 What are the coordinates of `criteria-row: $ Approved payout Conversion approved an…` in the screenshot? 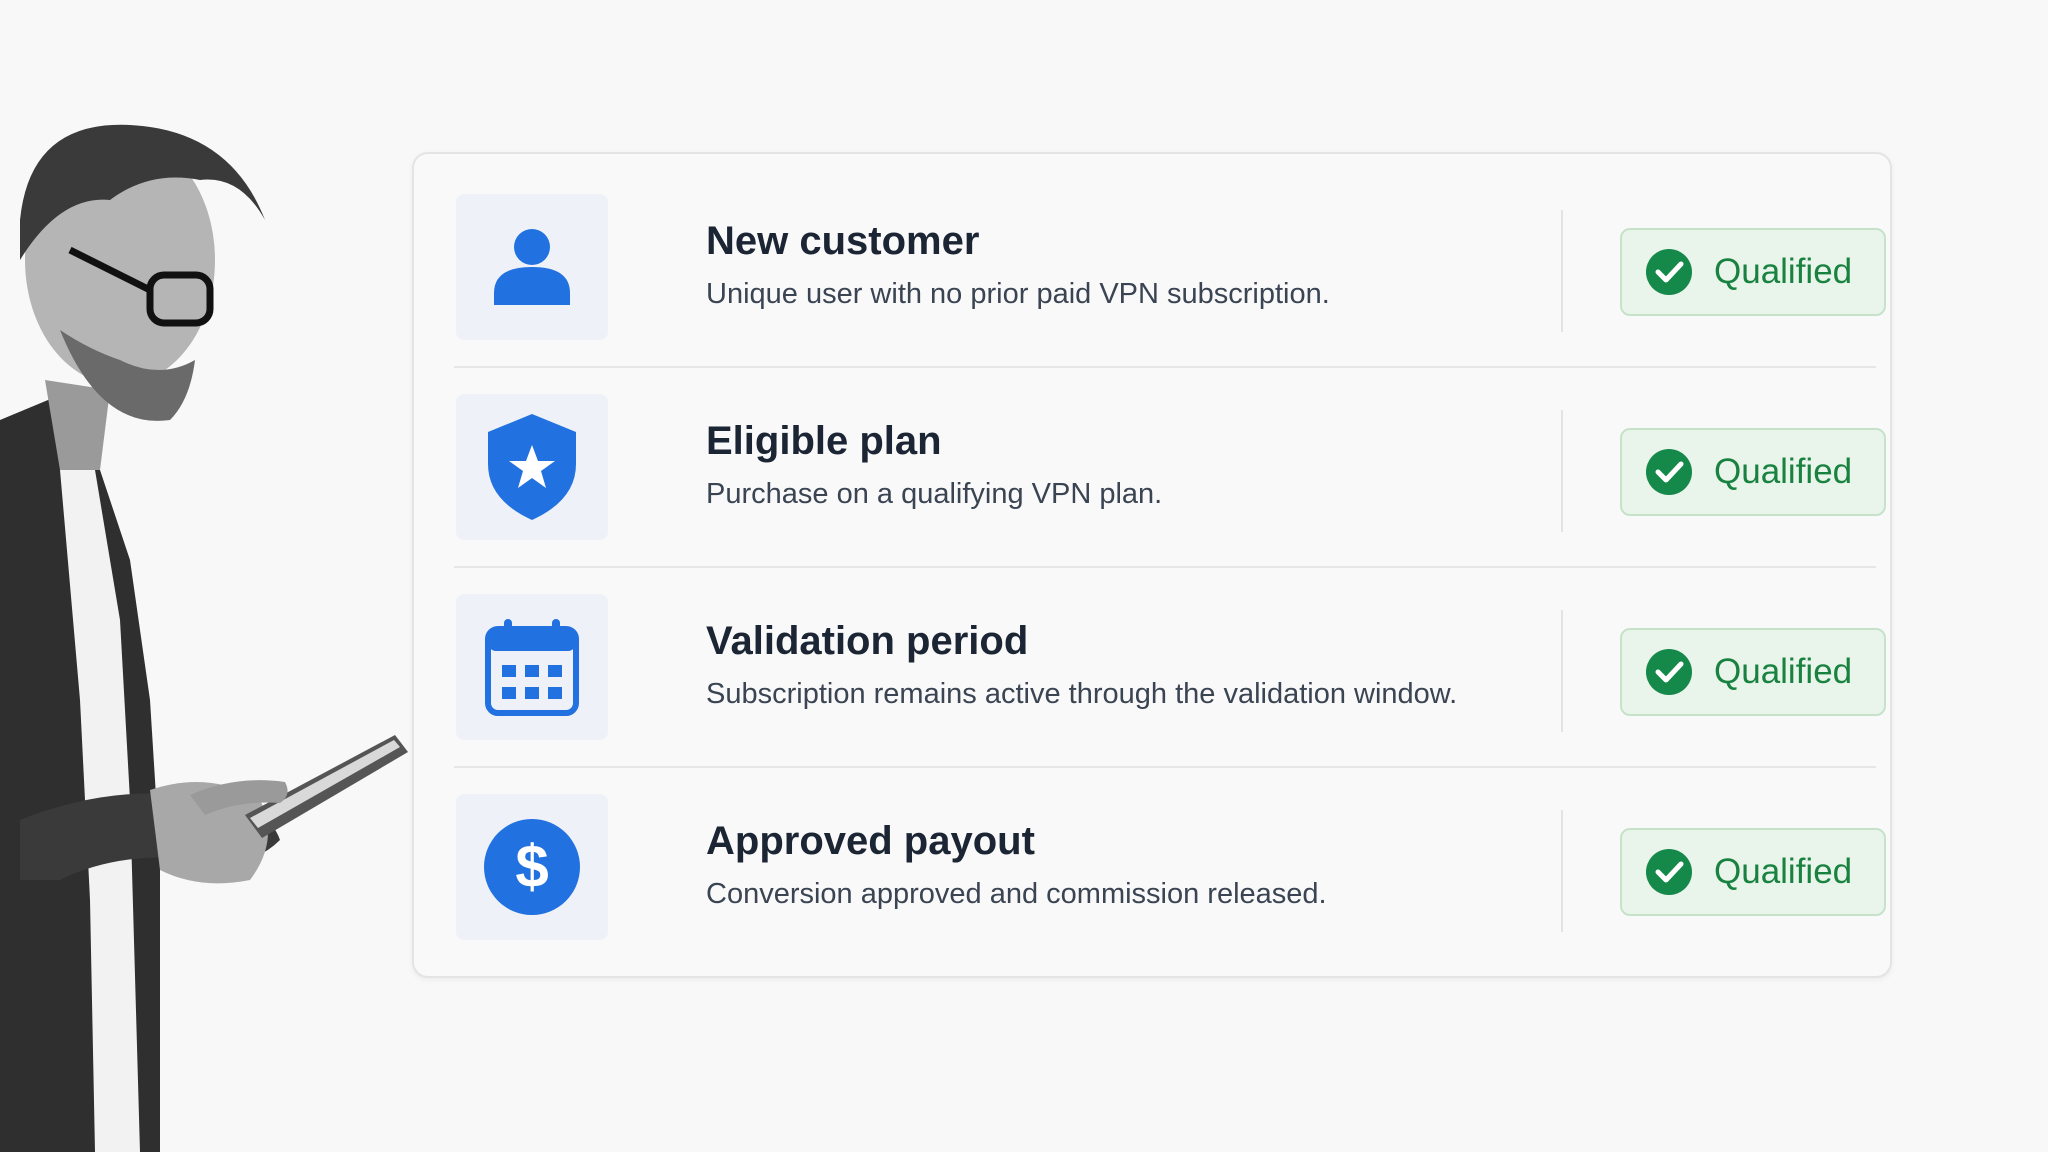 It's located at (1170, 853).